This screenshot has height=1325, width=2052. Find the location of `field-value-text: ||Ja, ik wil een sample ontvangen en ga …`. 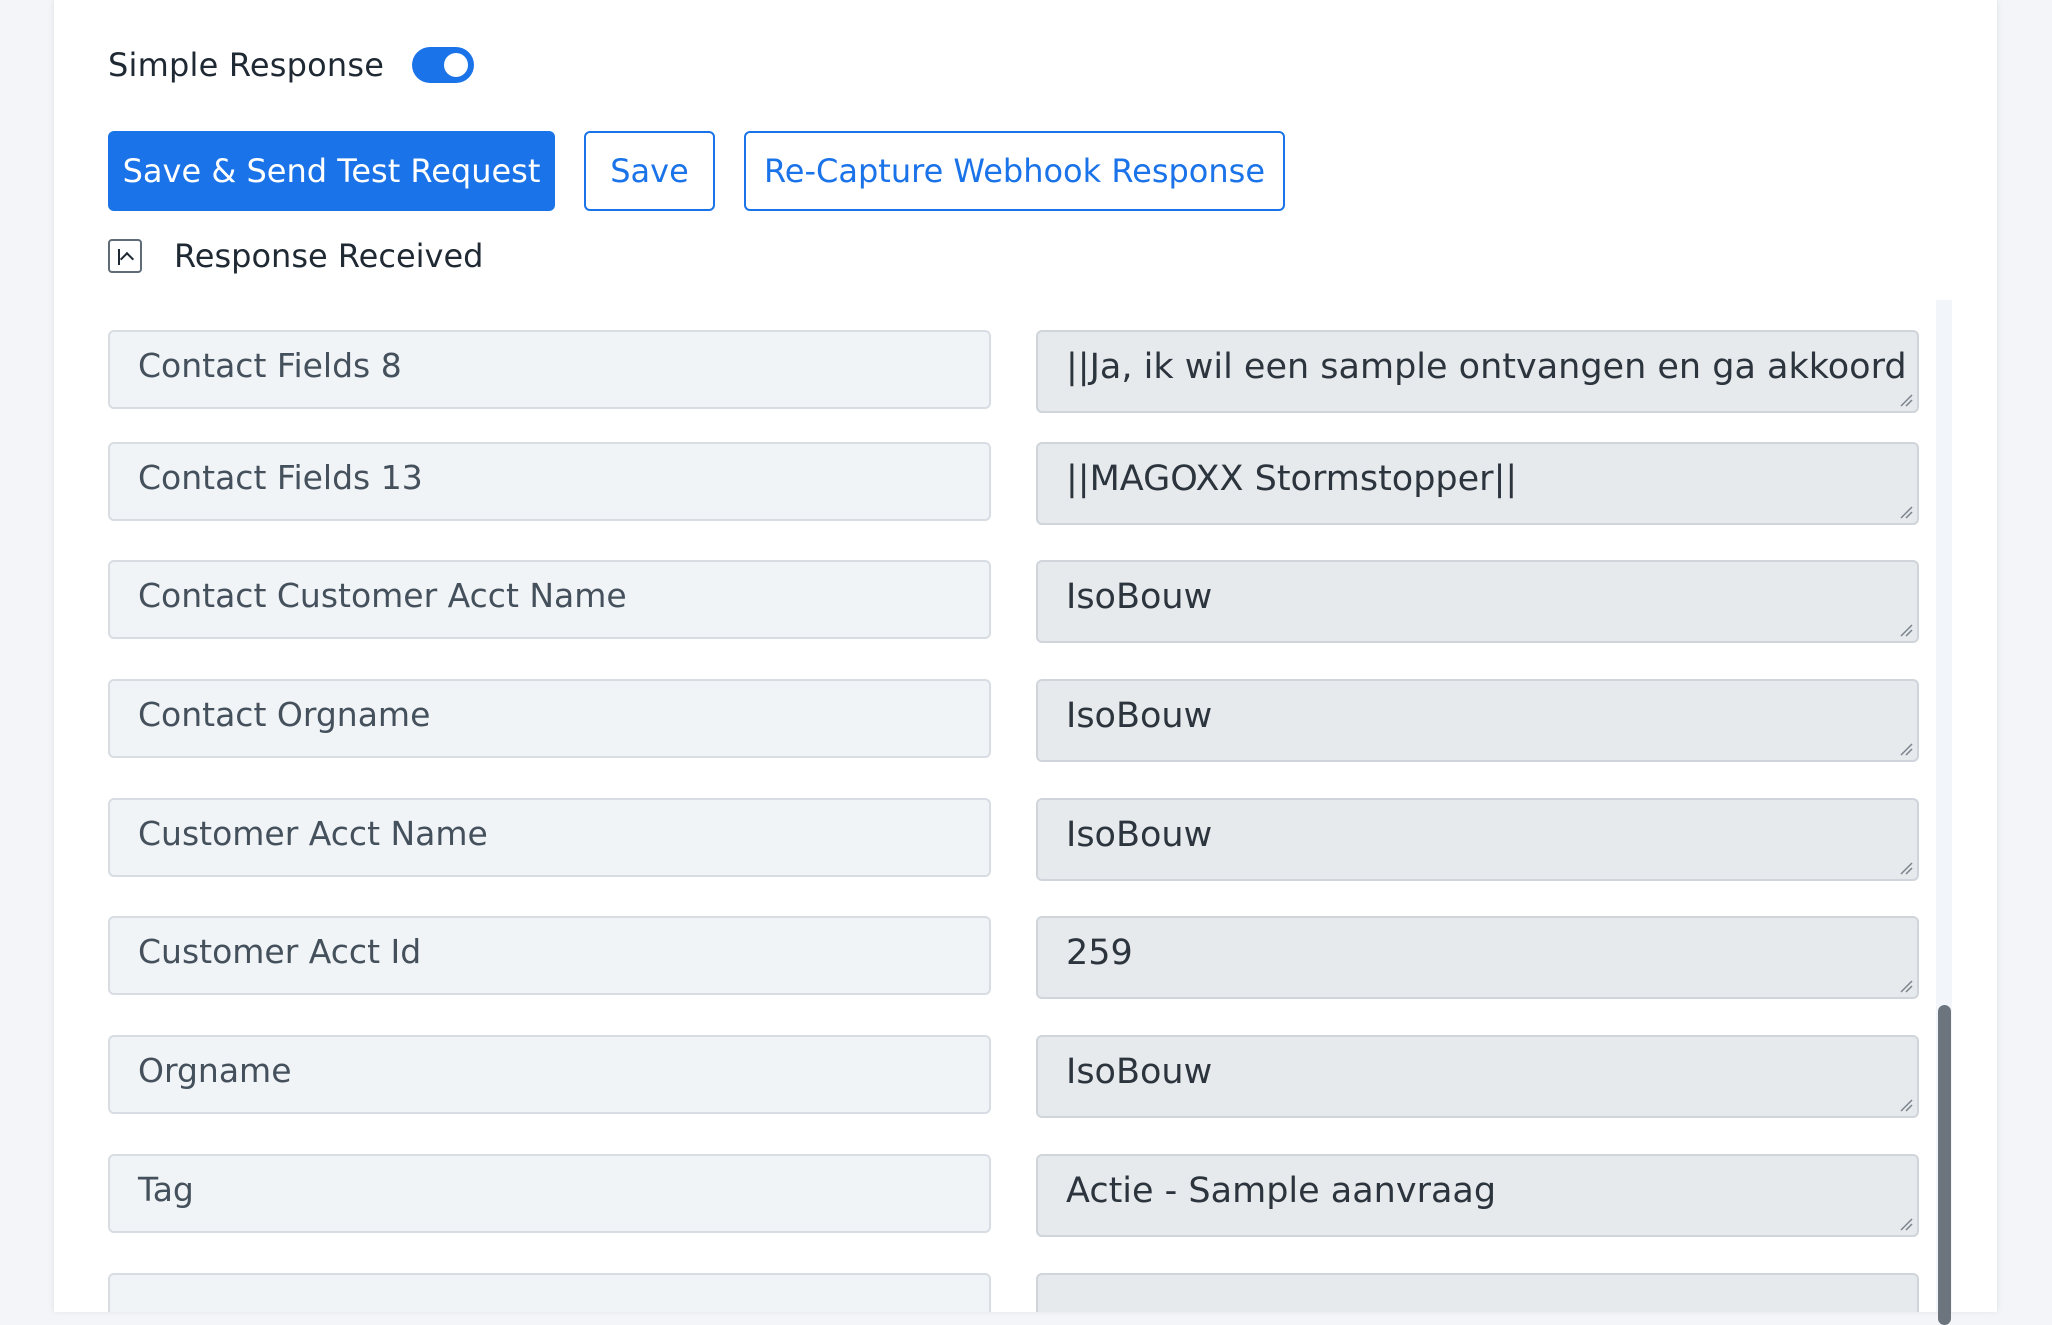

field-value-text: ||Ja, ik wil een sample ontvangen en ga … is located at coordinates (1486, 367).